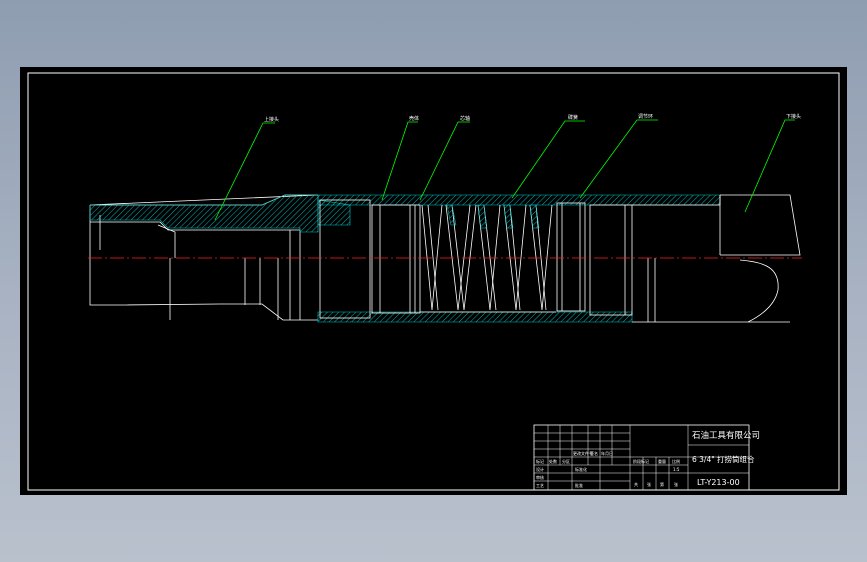  What do you see at coordinates (645, 116) in the screenshot?
I see `callout-label-adjust-ring: 调节环` at bounding box center [645, 116].